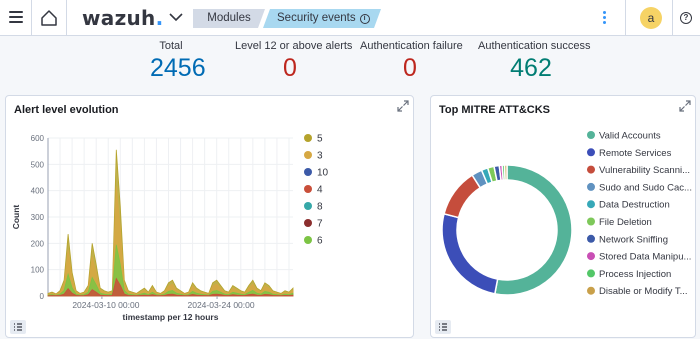  What do you see at coordinates (171, 317) in the screenshot?
I see `x-axis-label: timestamp per 12 hours` at bounding box center [171, 317].